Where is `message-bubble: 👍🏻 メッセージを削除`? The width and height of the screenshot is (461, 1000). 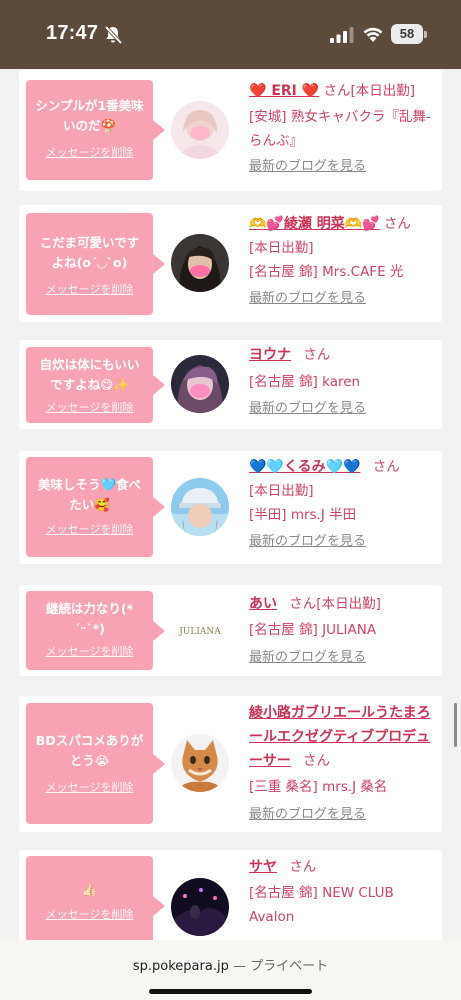 message-bubble: 👍🏻 メッセージを削除 is located at coordinates (95, 898).